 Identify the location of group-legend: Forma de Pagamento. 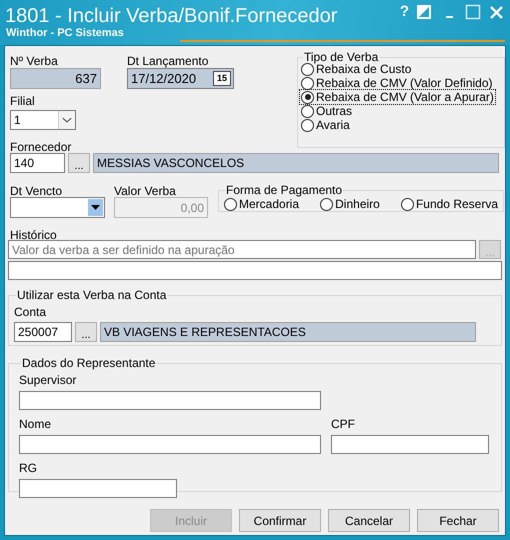
(284, 190).